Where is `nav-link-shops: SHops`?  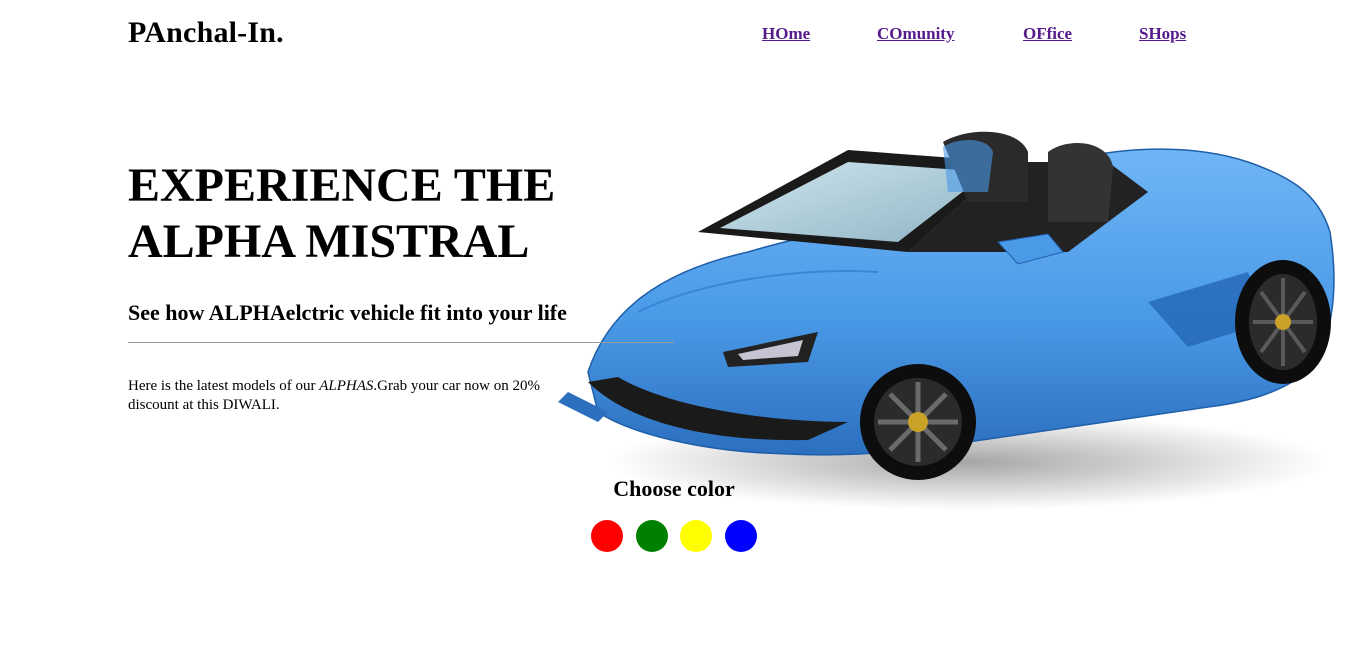
nav-link-shops: SHops is located at coordinates (1162, 34).